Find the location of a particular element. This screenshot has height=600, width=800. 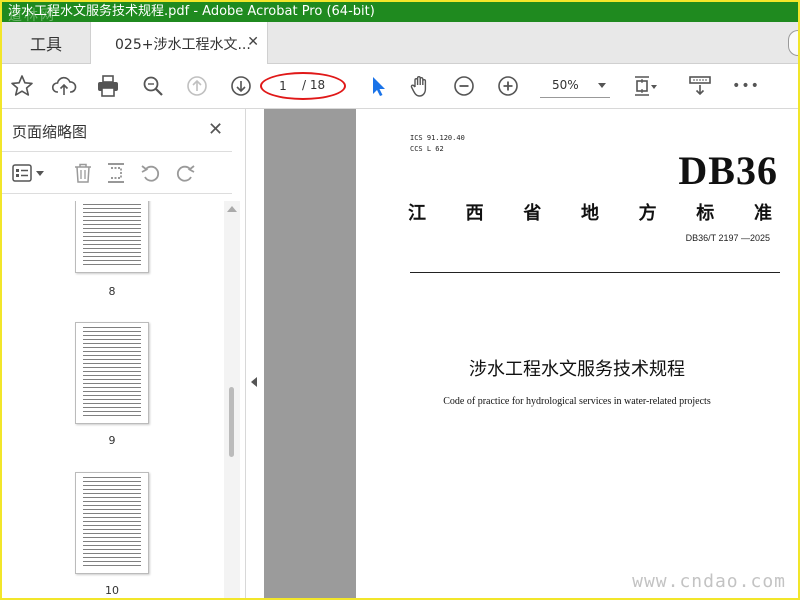

scroll-up-icon is located at coordinates (232, 209).